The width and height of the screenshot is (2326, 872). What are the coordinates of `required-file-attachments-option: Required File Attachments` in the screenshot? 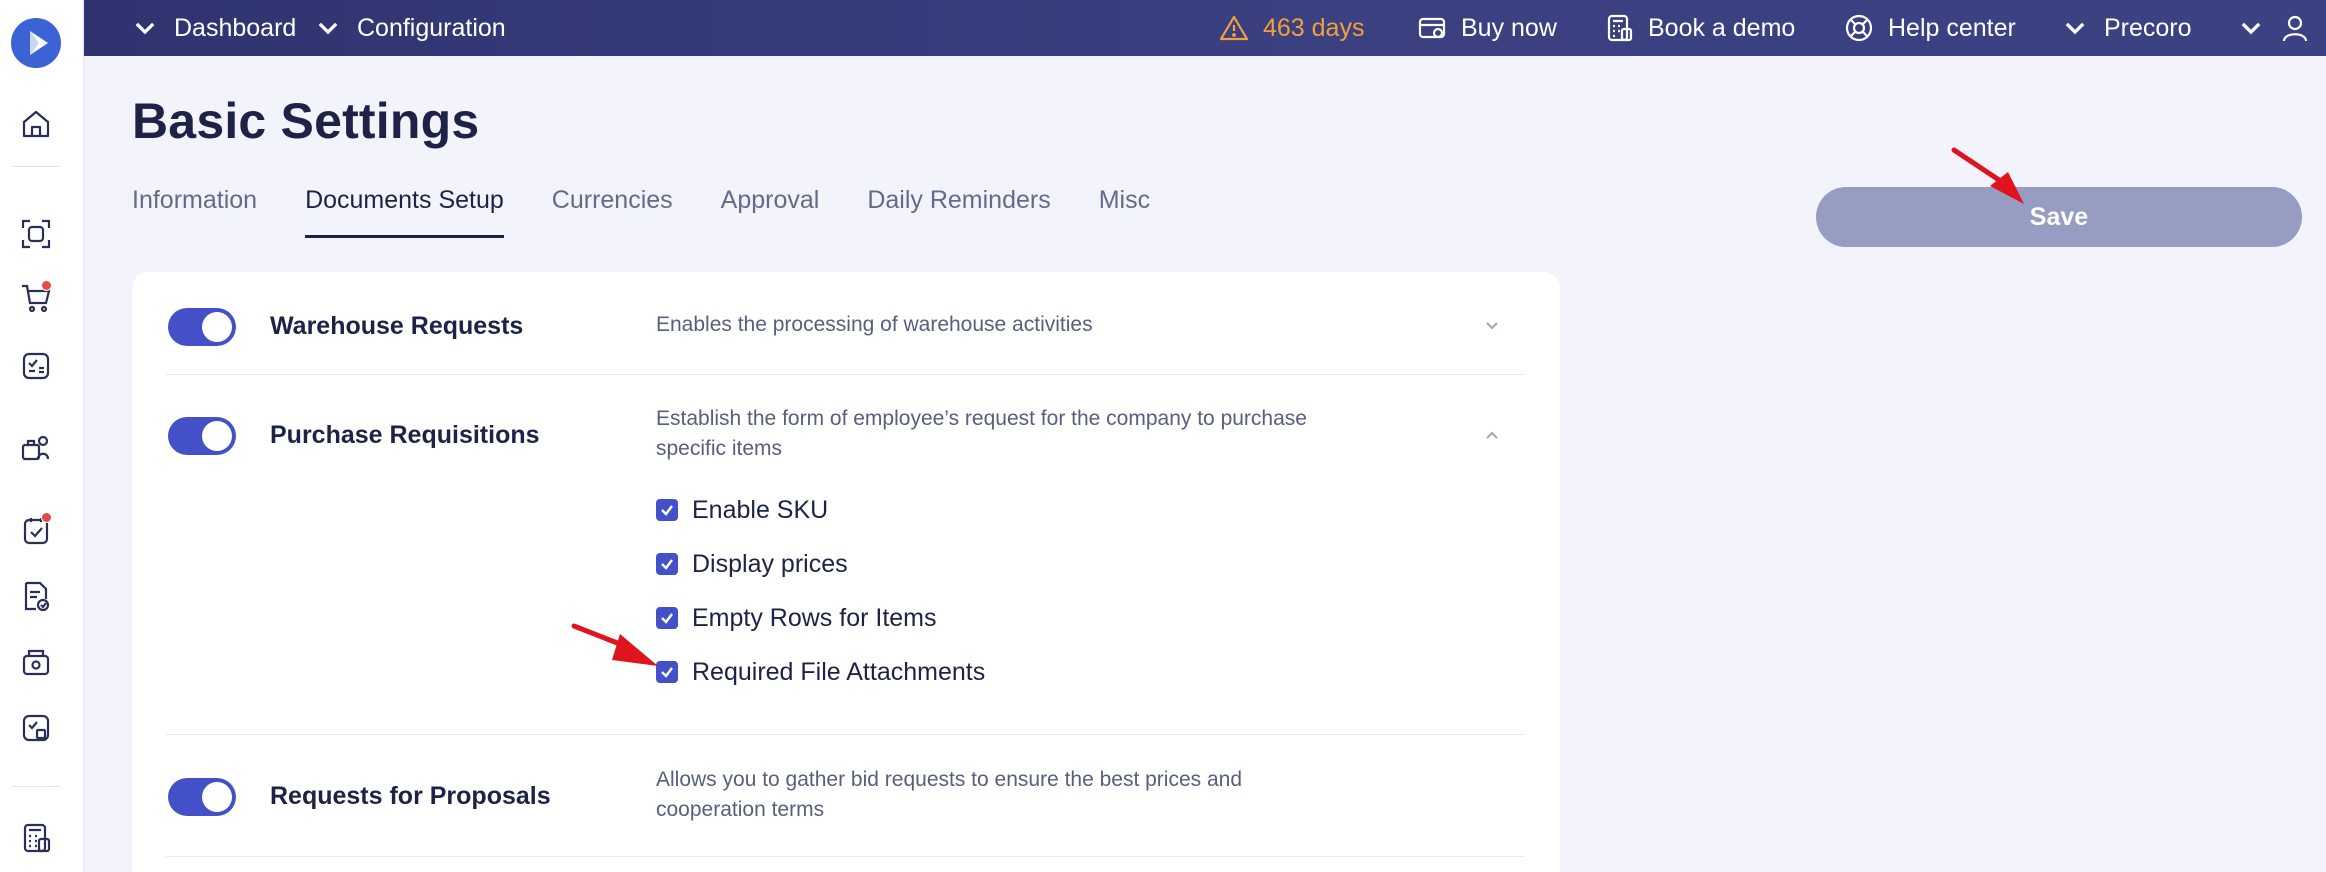 It's located at (820, 672).